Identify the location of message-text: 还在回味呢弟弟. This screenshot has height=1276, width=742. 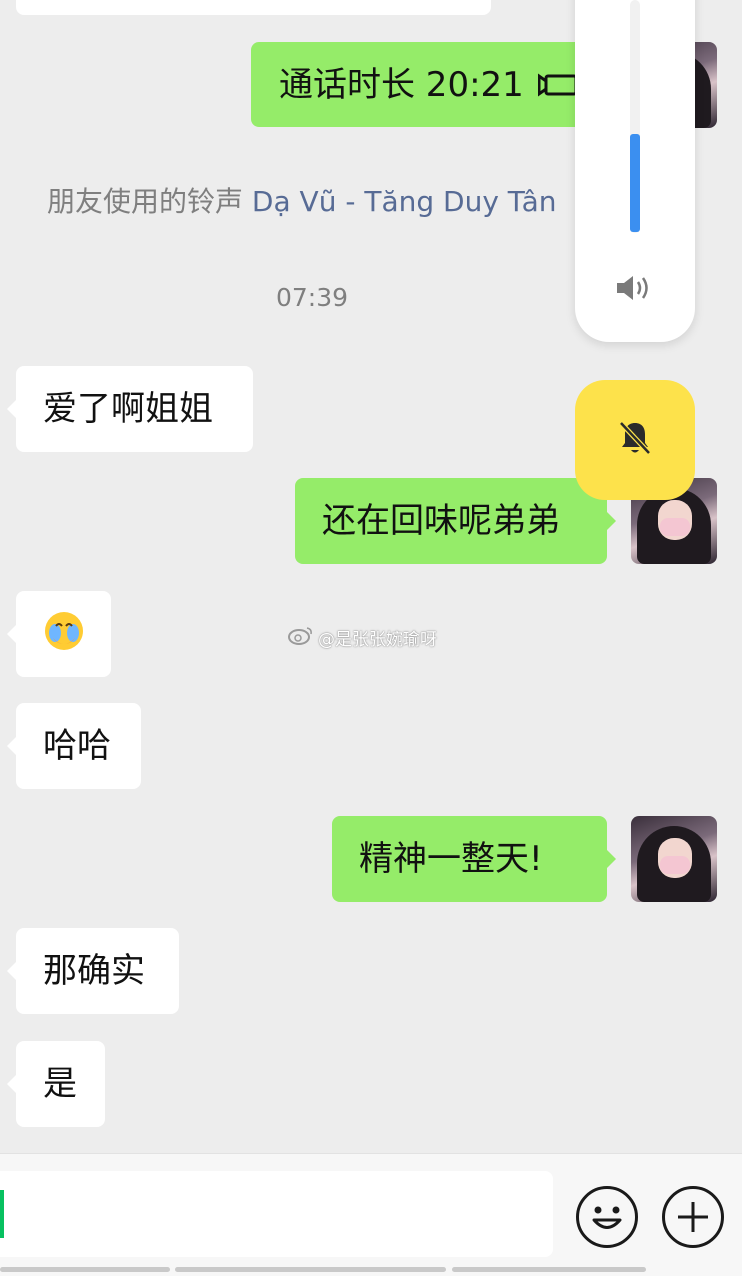
(441, 521).